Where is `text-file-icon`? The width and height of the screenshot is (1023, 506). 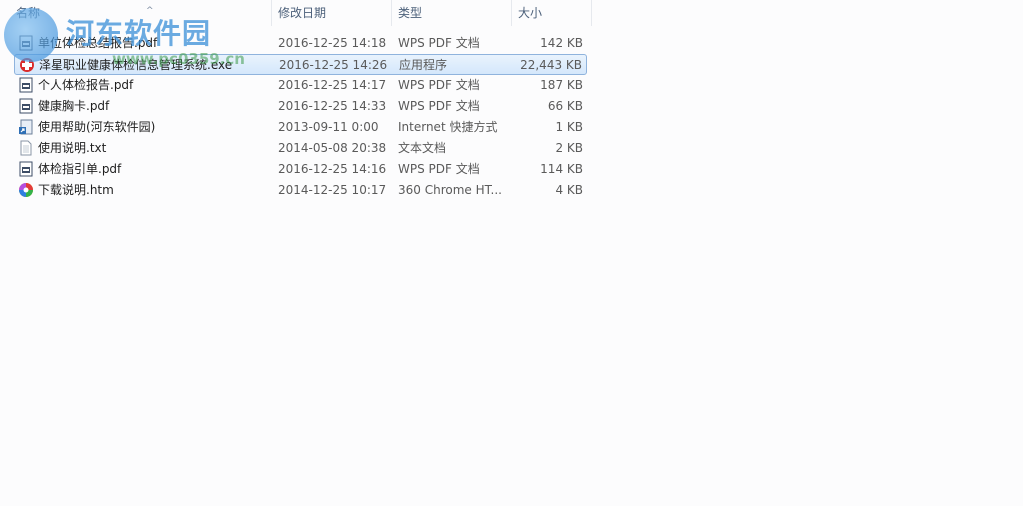
text-file-icon is located at coordinates (26, 148).